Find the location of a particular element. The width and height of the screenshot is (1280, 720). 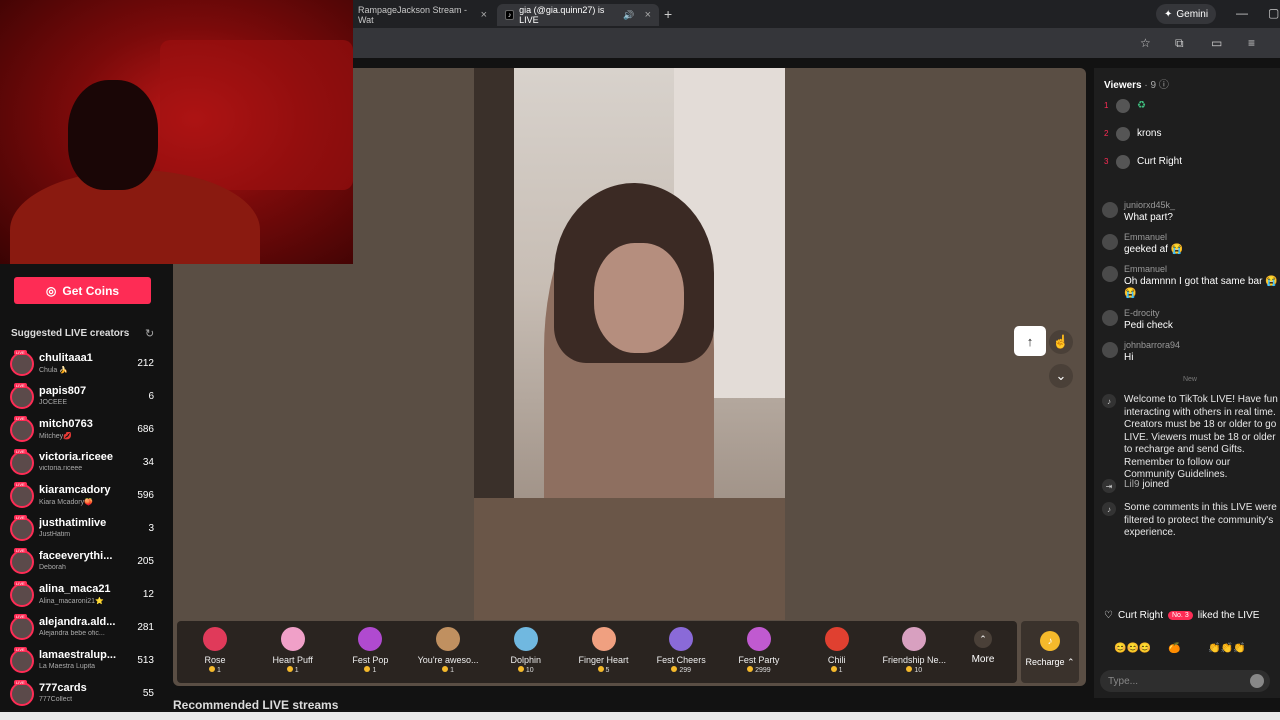

liked-user: Curt Right is located at coordinates (1140, 615).